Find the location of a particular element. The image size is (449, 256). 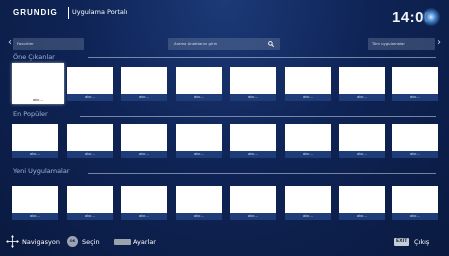

arrow-right-icon: › is located at coordinates (439, 43).